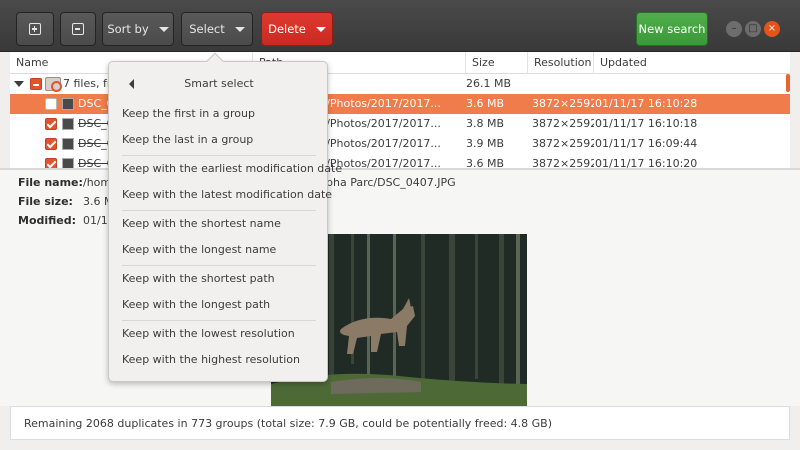 The height and width of the screenshot is (450, 800). I want to click on menu-item-keep-longest-name: Keep with the longest name, so click(199, 249).